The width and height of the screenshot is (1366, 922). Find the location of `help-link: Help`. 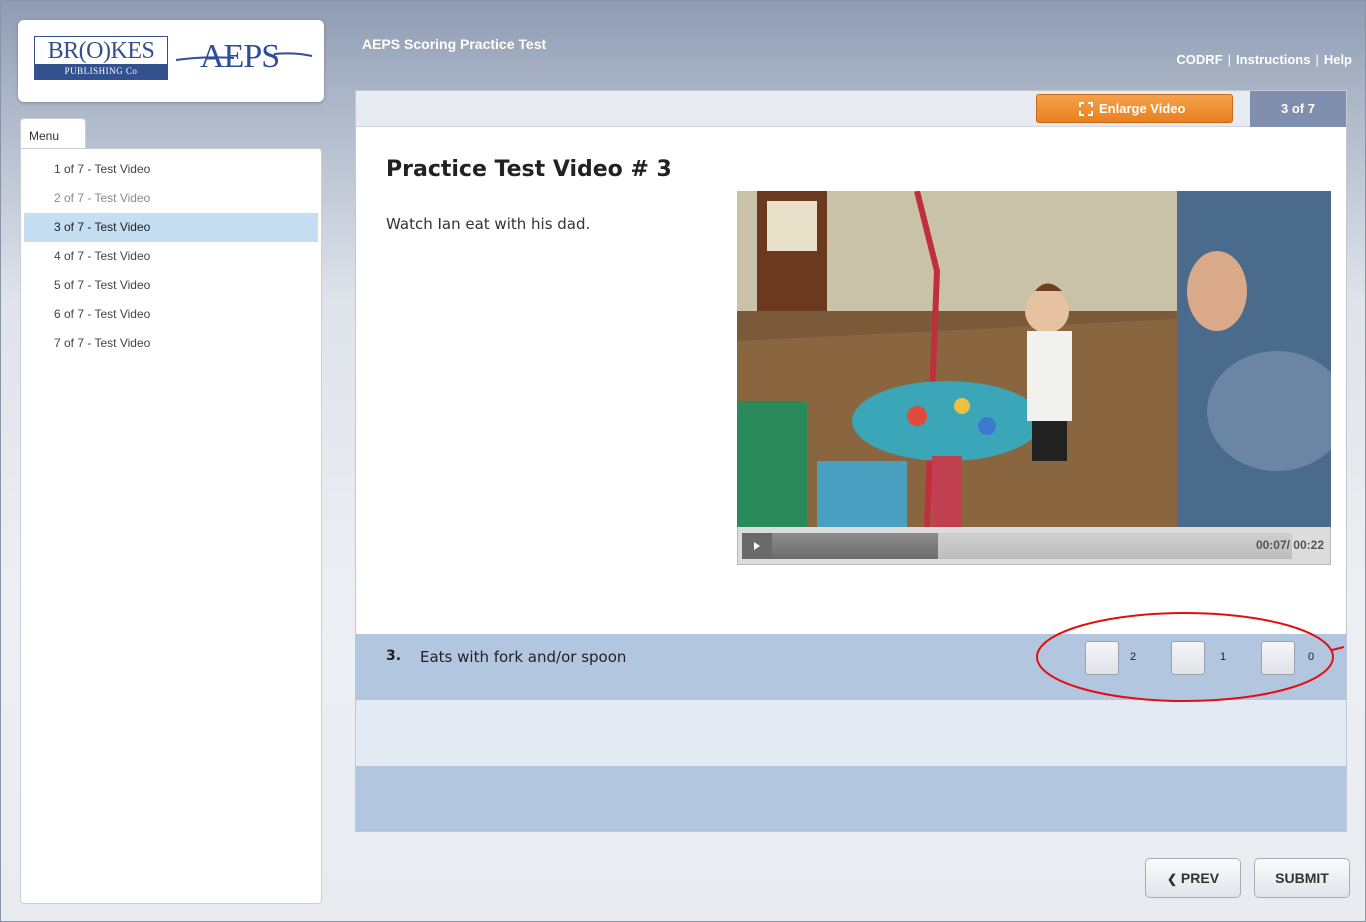

help-link: Help is located at coordinates (1338, 59).